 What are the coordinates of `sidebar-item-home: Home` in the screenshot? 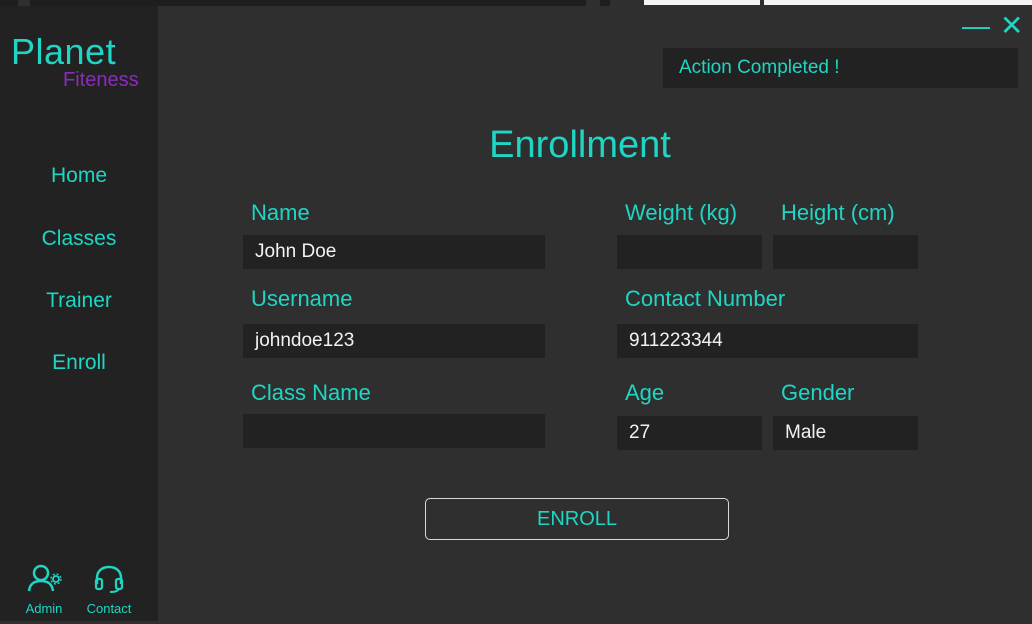 It's located at (79, 176).